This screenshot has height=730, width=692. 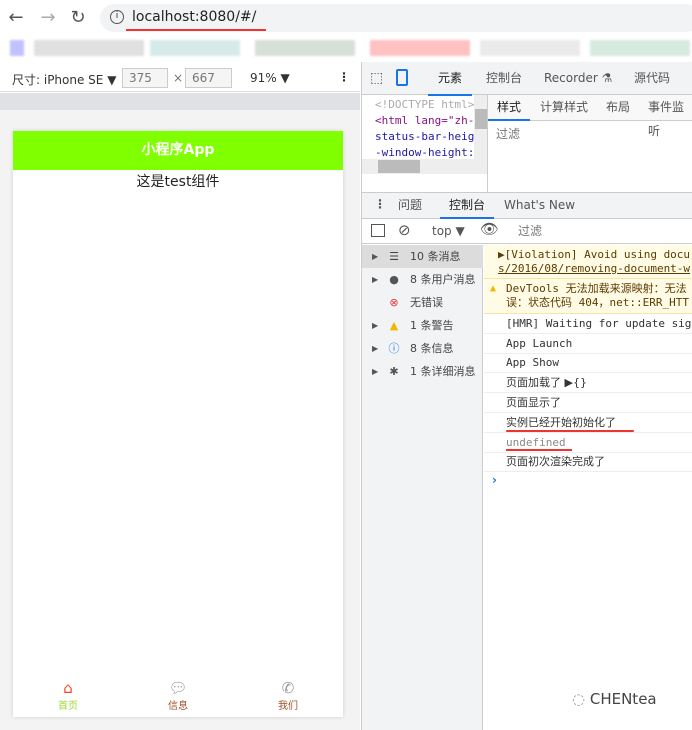 What do you see at coordinates (404, 230) in the screenshot?
I see `clear-console-icon: ⊘` at bounding box center [404, 230].